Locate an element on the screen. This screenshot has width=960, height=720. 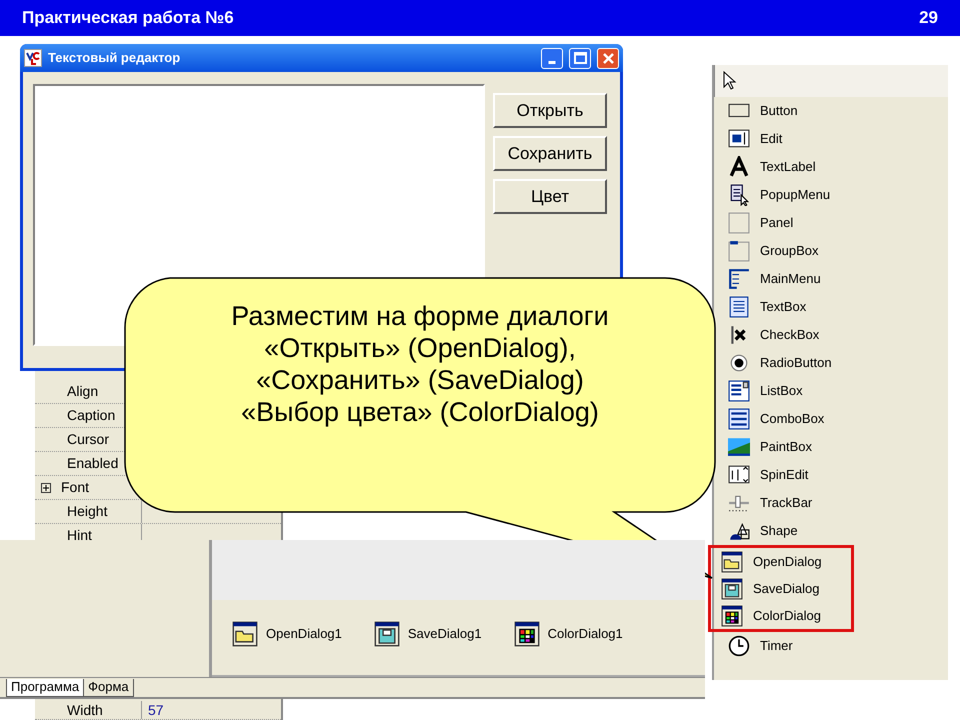
property-name: Caption is located at coordinates (91, 415).